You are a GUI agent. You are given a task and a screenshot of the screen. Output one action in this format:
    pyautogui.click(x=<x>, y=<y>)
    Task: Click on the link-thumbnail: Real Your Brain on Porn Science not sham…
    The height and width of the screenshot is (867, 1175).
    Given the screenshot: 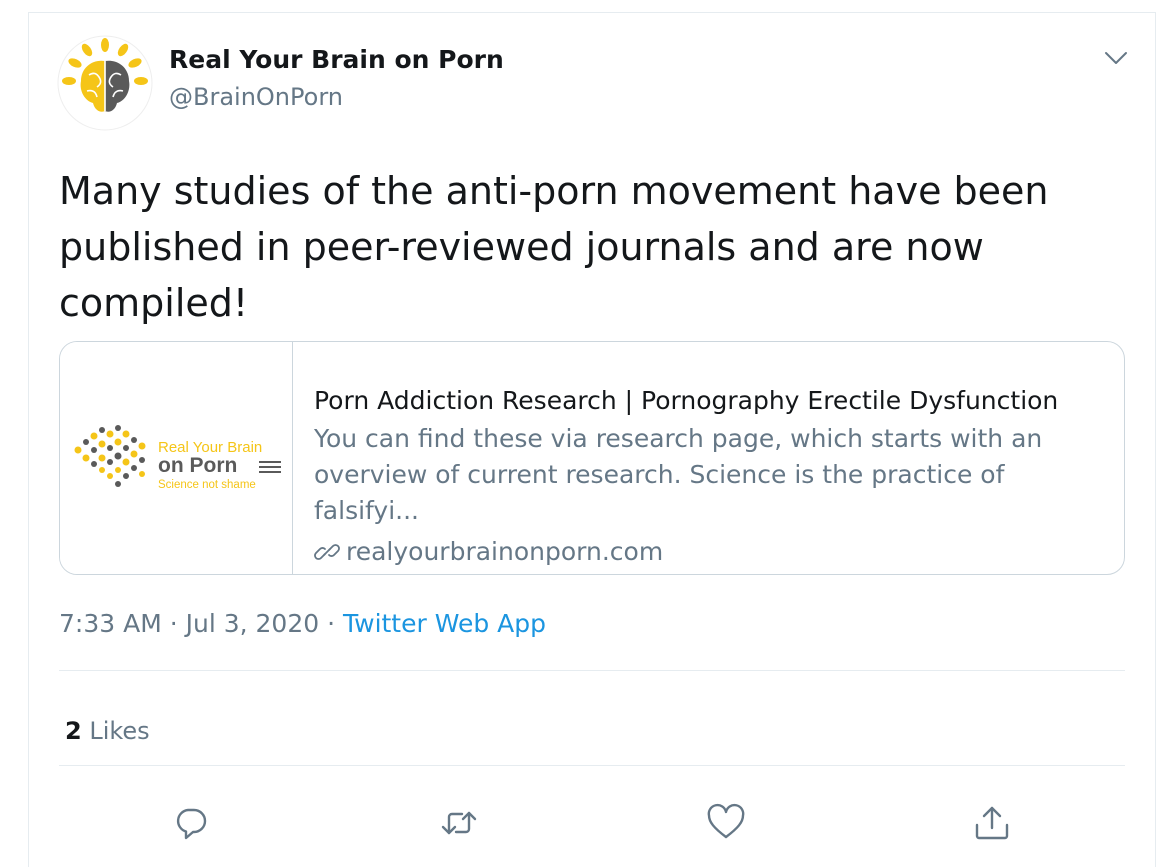 What is the action you would take?
    pyautogui.click(x=176, y=458)
    